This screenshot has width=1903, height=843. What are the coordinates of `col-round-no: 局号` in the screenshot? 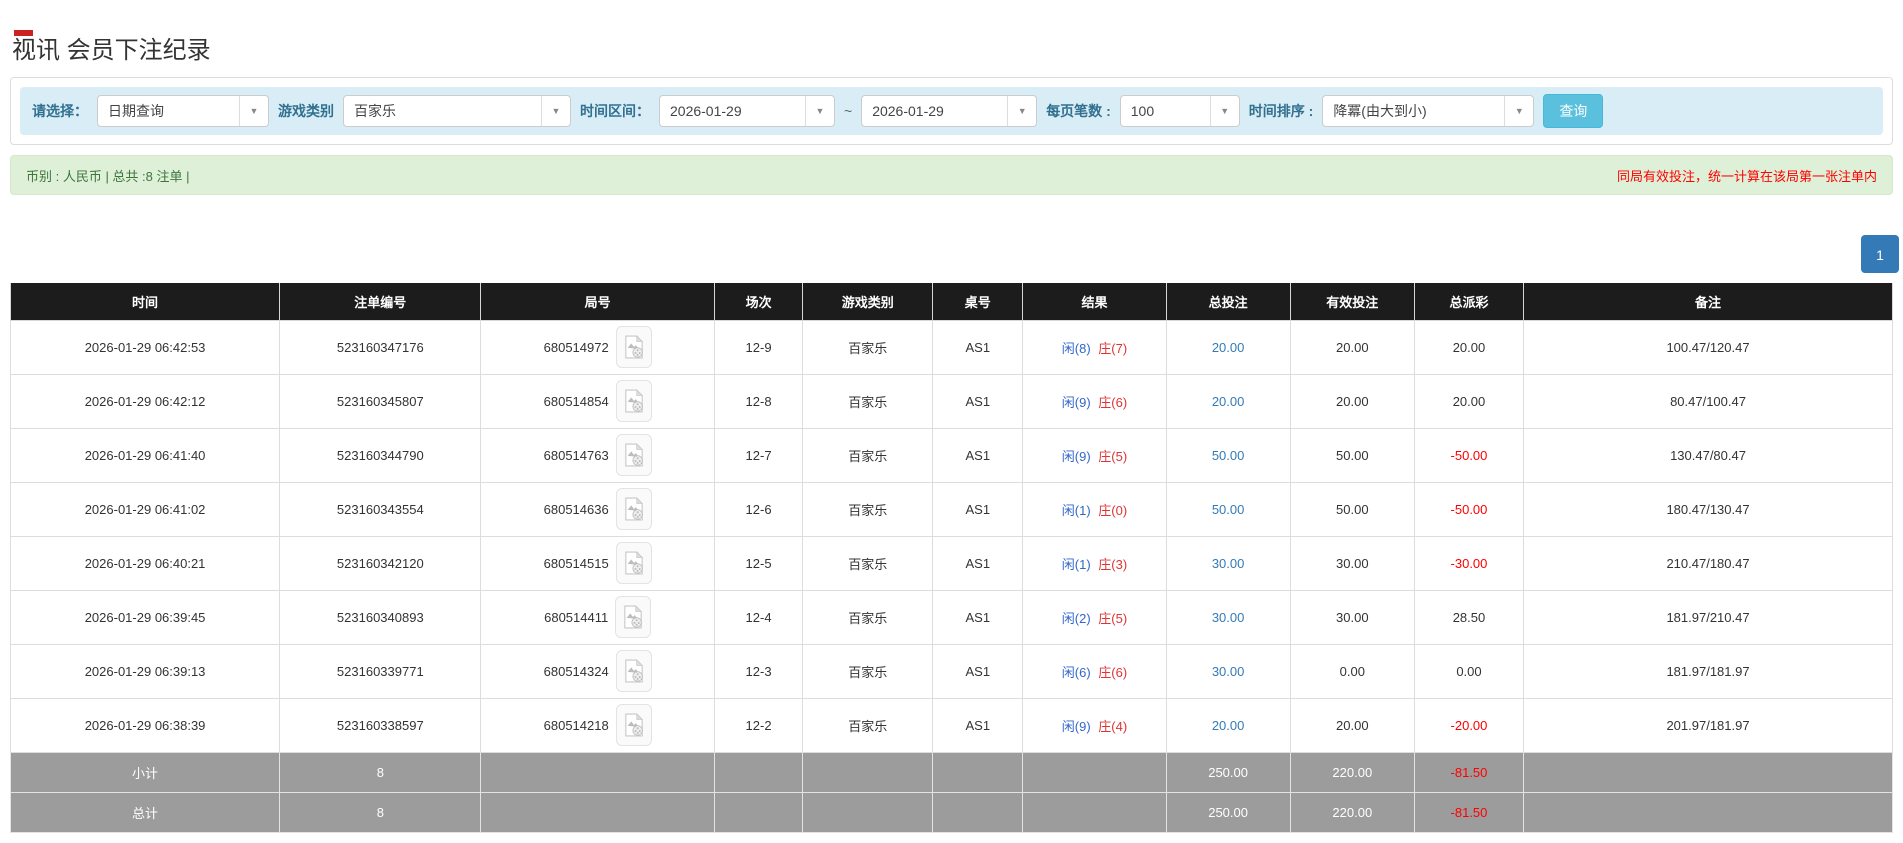 It's located at (597, 302).